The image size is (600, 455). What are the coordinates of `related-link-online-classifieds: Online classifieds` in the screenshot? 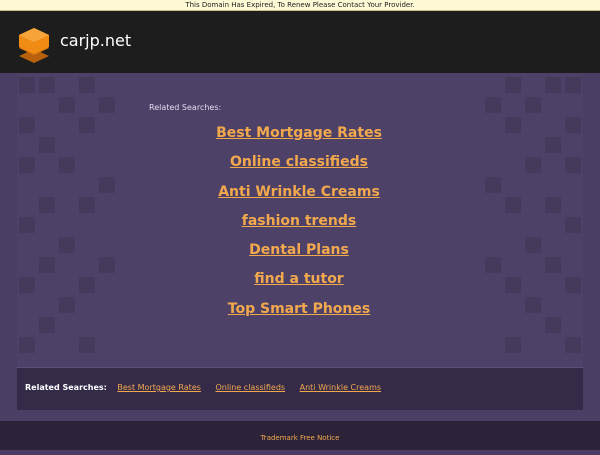 It's located at (299, 166).